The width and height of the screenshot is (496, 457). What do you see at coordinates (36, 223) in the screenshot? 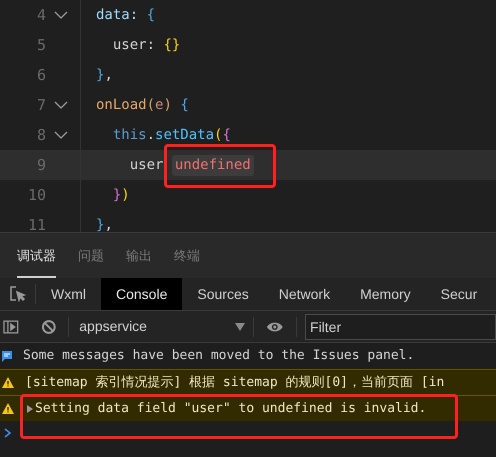
I see `line-number: 11` at bounding box center [36, 223].